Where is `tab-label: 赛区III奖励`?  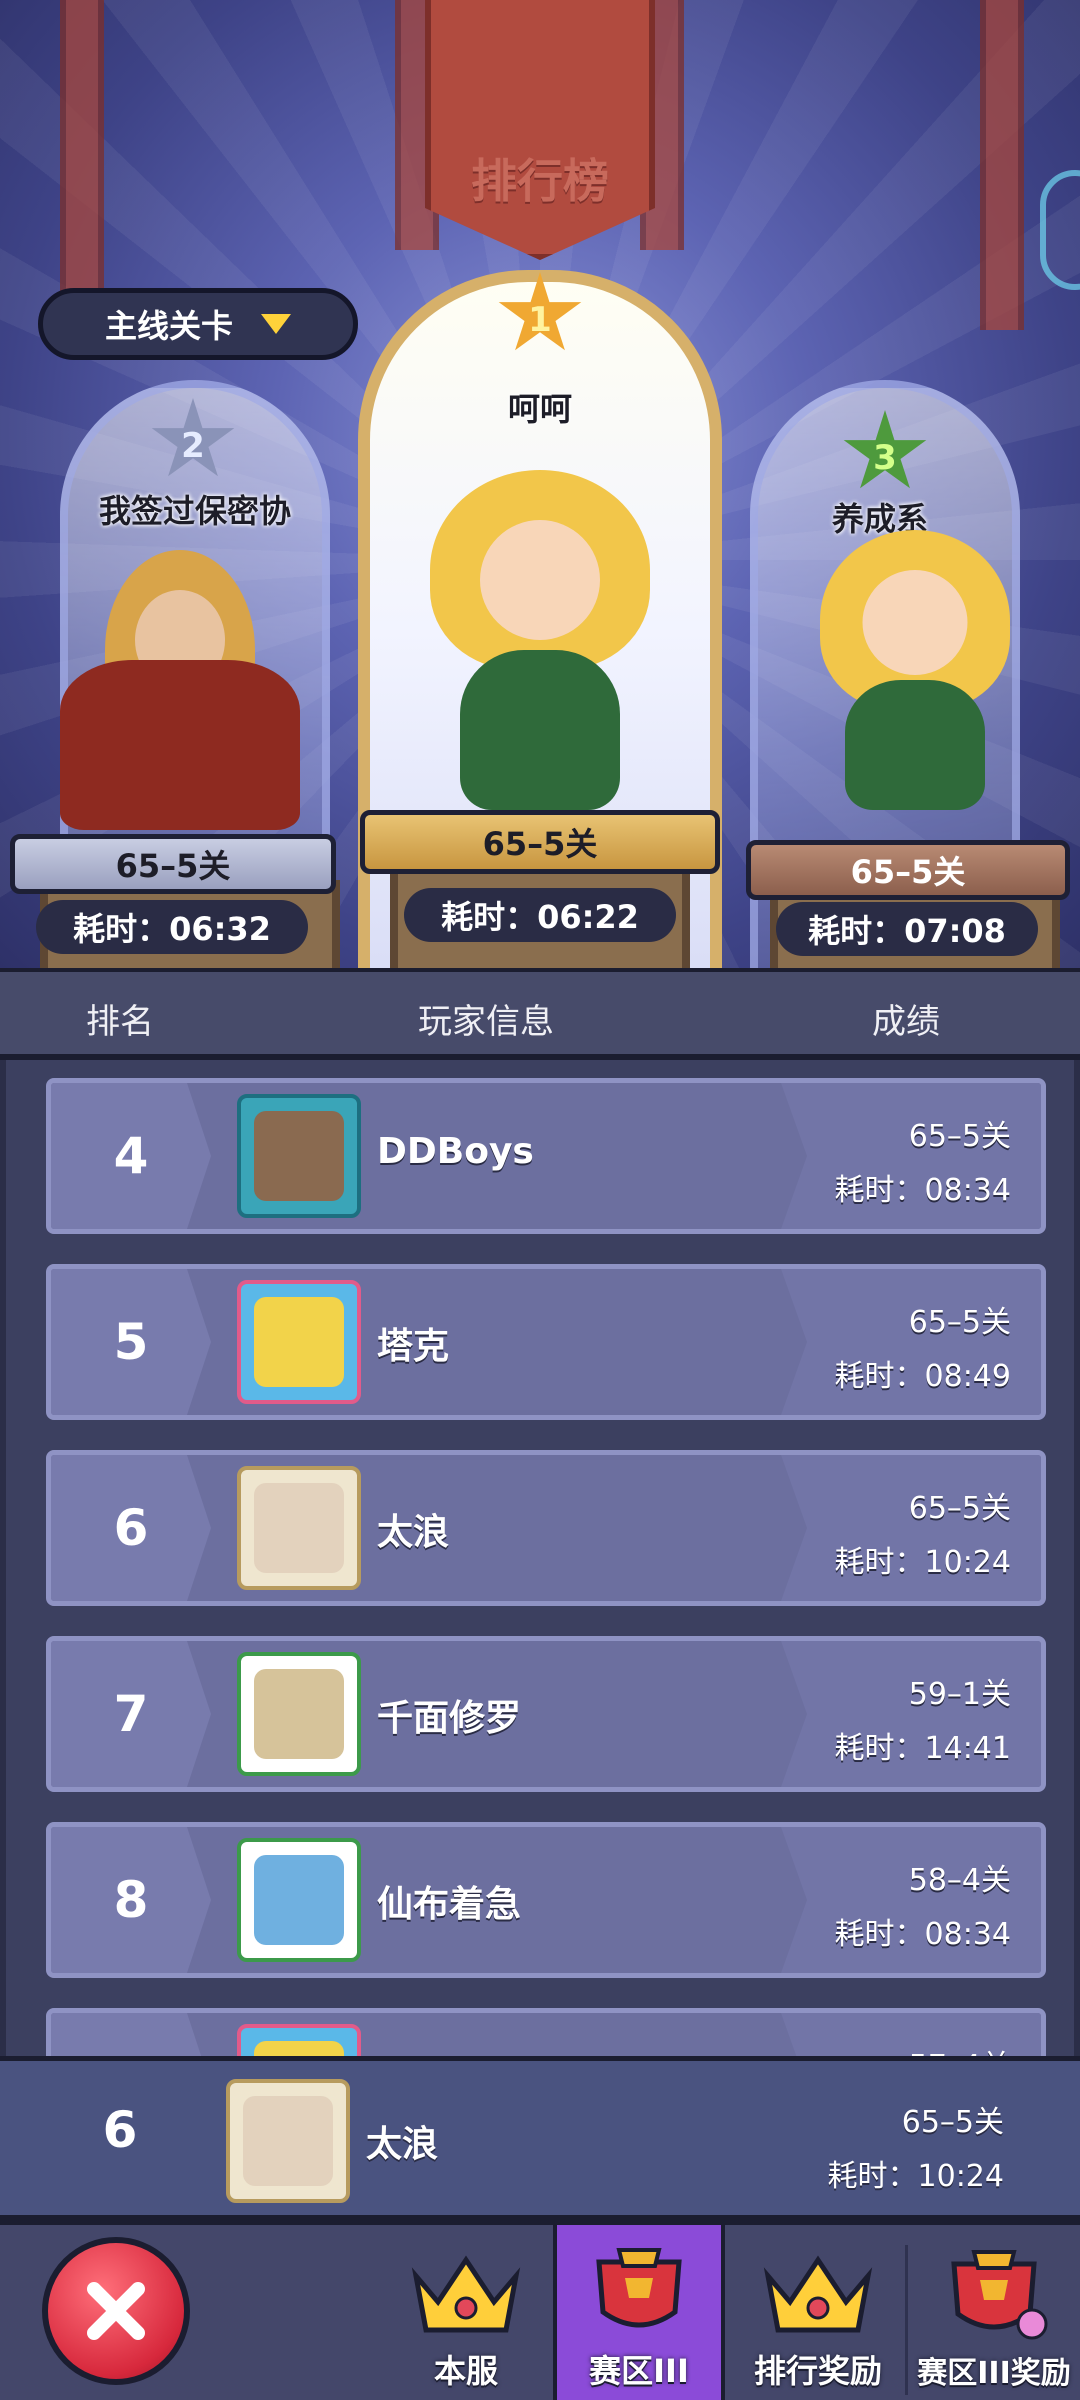 tab-label: 赛区III奖励 is located at coordinates (994, 2373).